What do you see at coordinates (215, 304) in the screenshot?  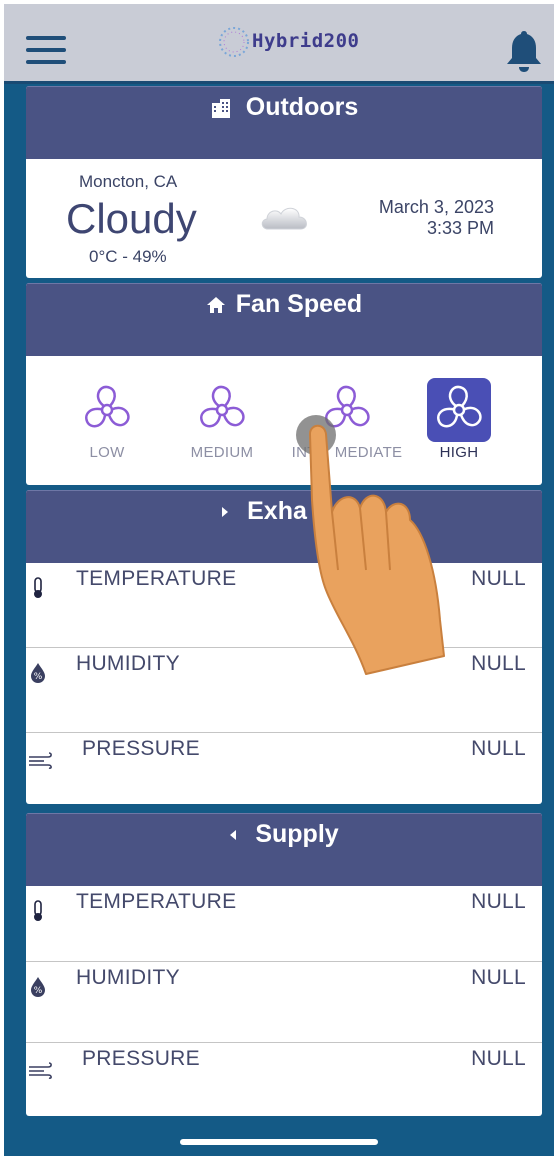 I see `home-icon` at bounding box center [215, 304].